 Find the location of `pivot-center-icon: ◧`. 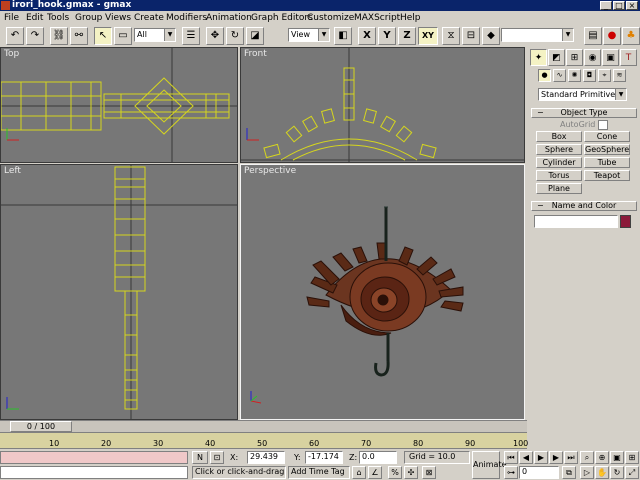

pivot-center-icon: ◧ is located at coordinates (343, 36).